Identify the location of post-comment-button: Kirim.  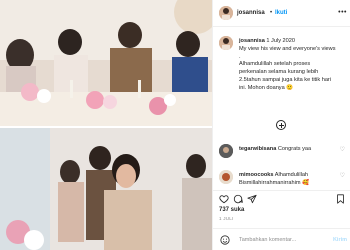
(340, 240).